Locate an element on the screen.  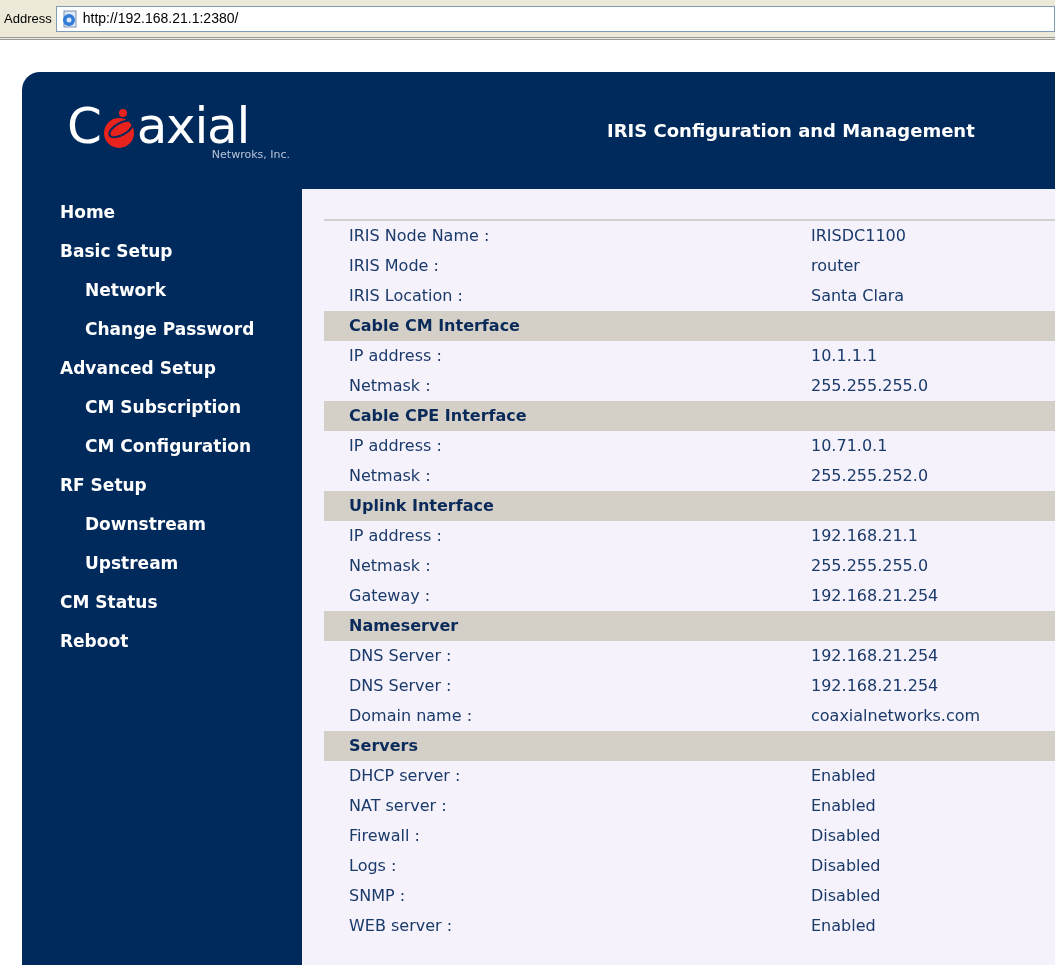
field-value: 10.71.0.1 is located at coordinates (849, 446).